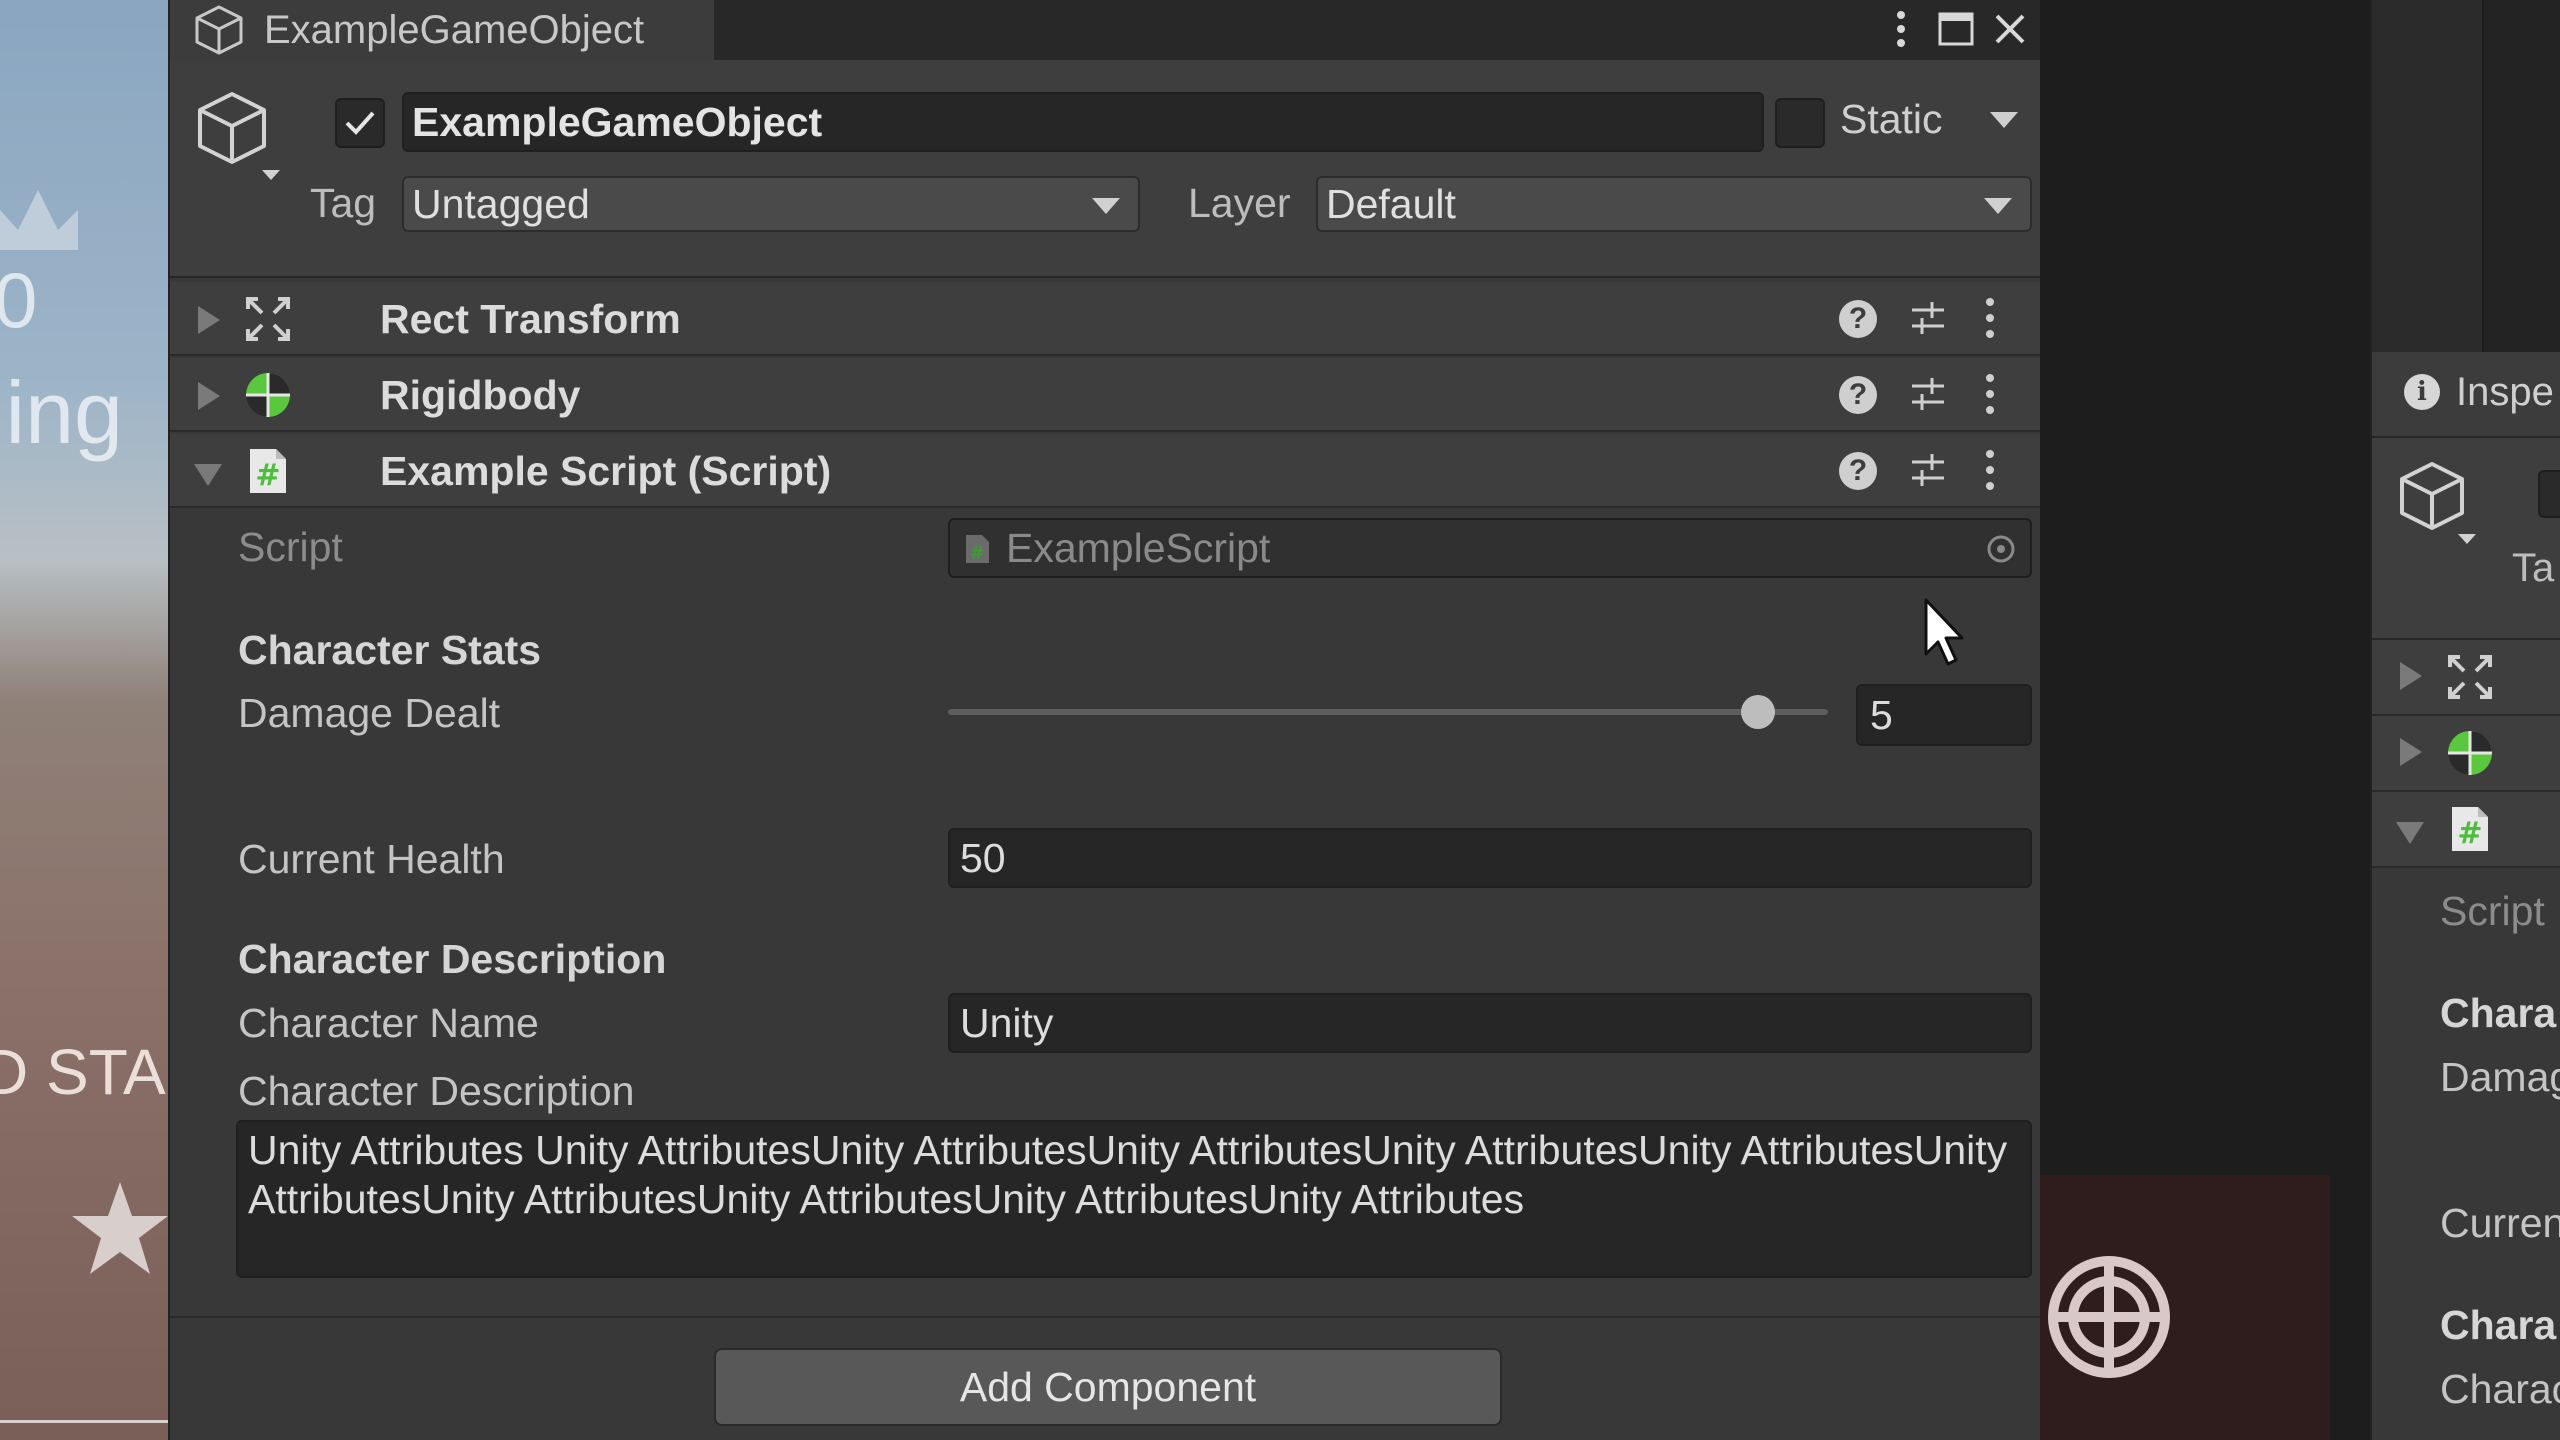 The height and width of the screenshot is (1440, 2560). Describe the element at coordinates (1138, 548) in the screenshot. I see `script-reference-value: ExampleScript` at that location.